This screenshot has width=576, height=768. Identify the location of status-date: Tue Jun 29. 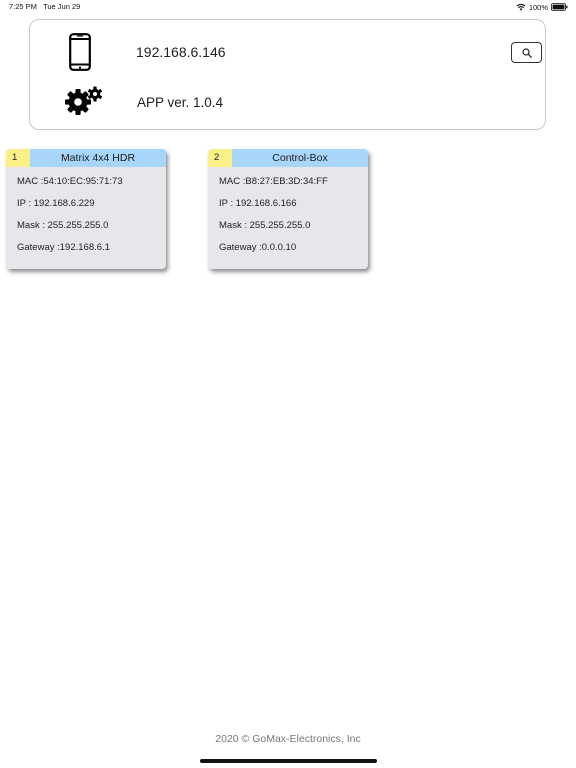
(62, 6).